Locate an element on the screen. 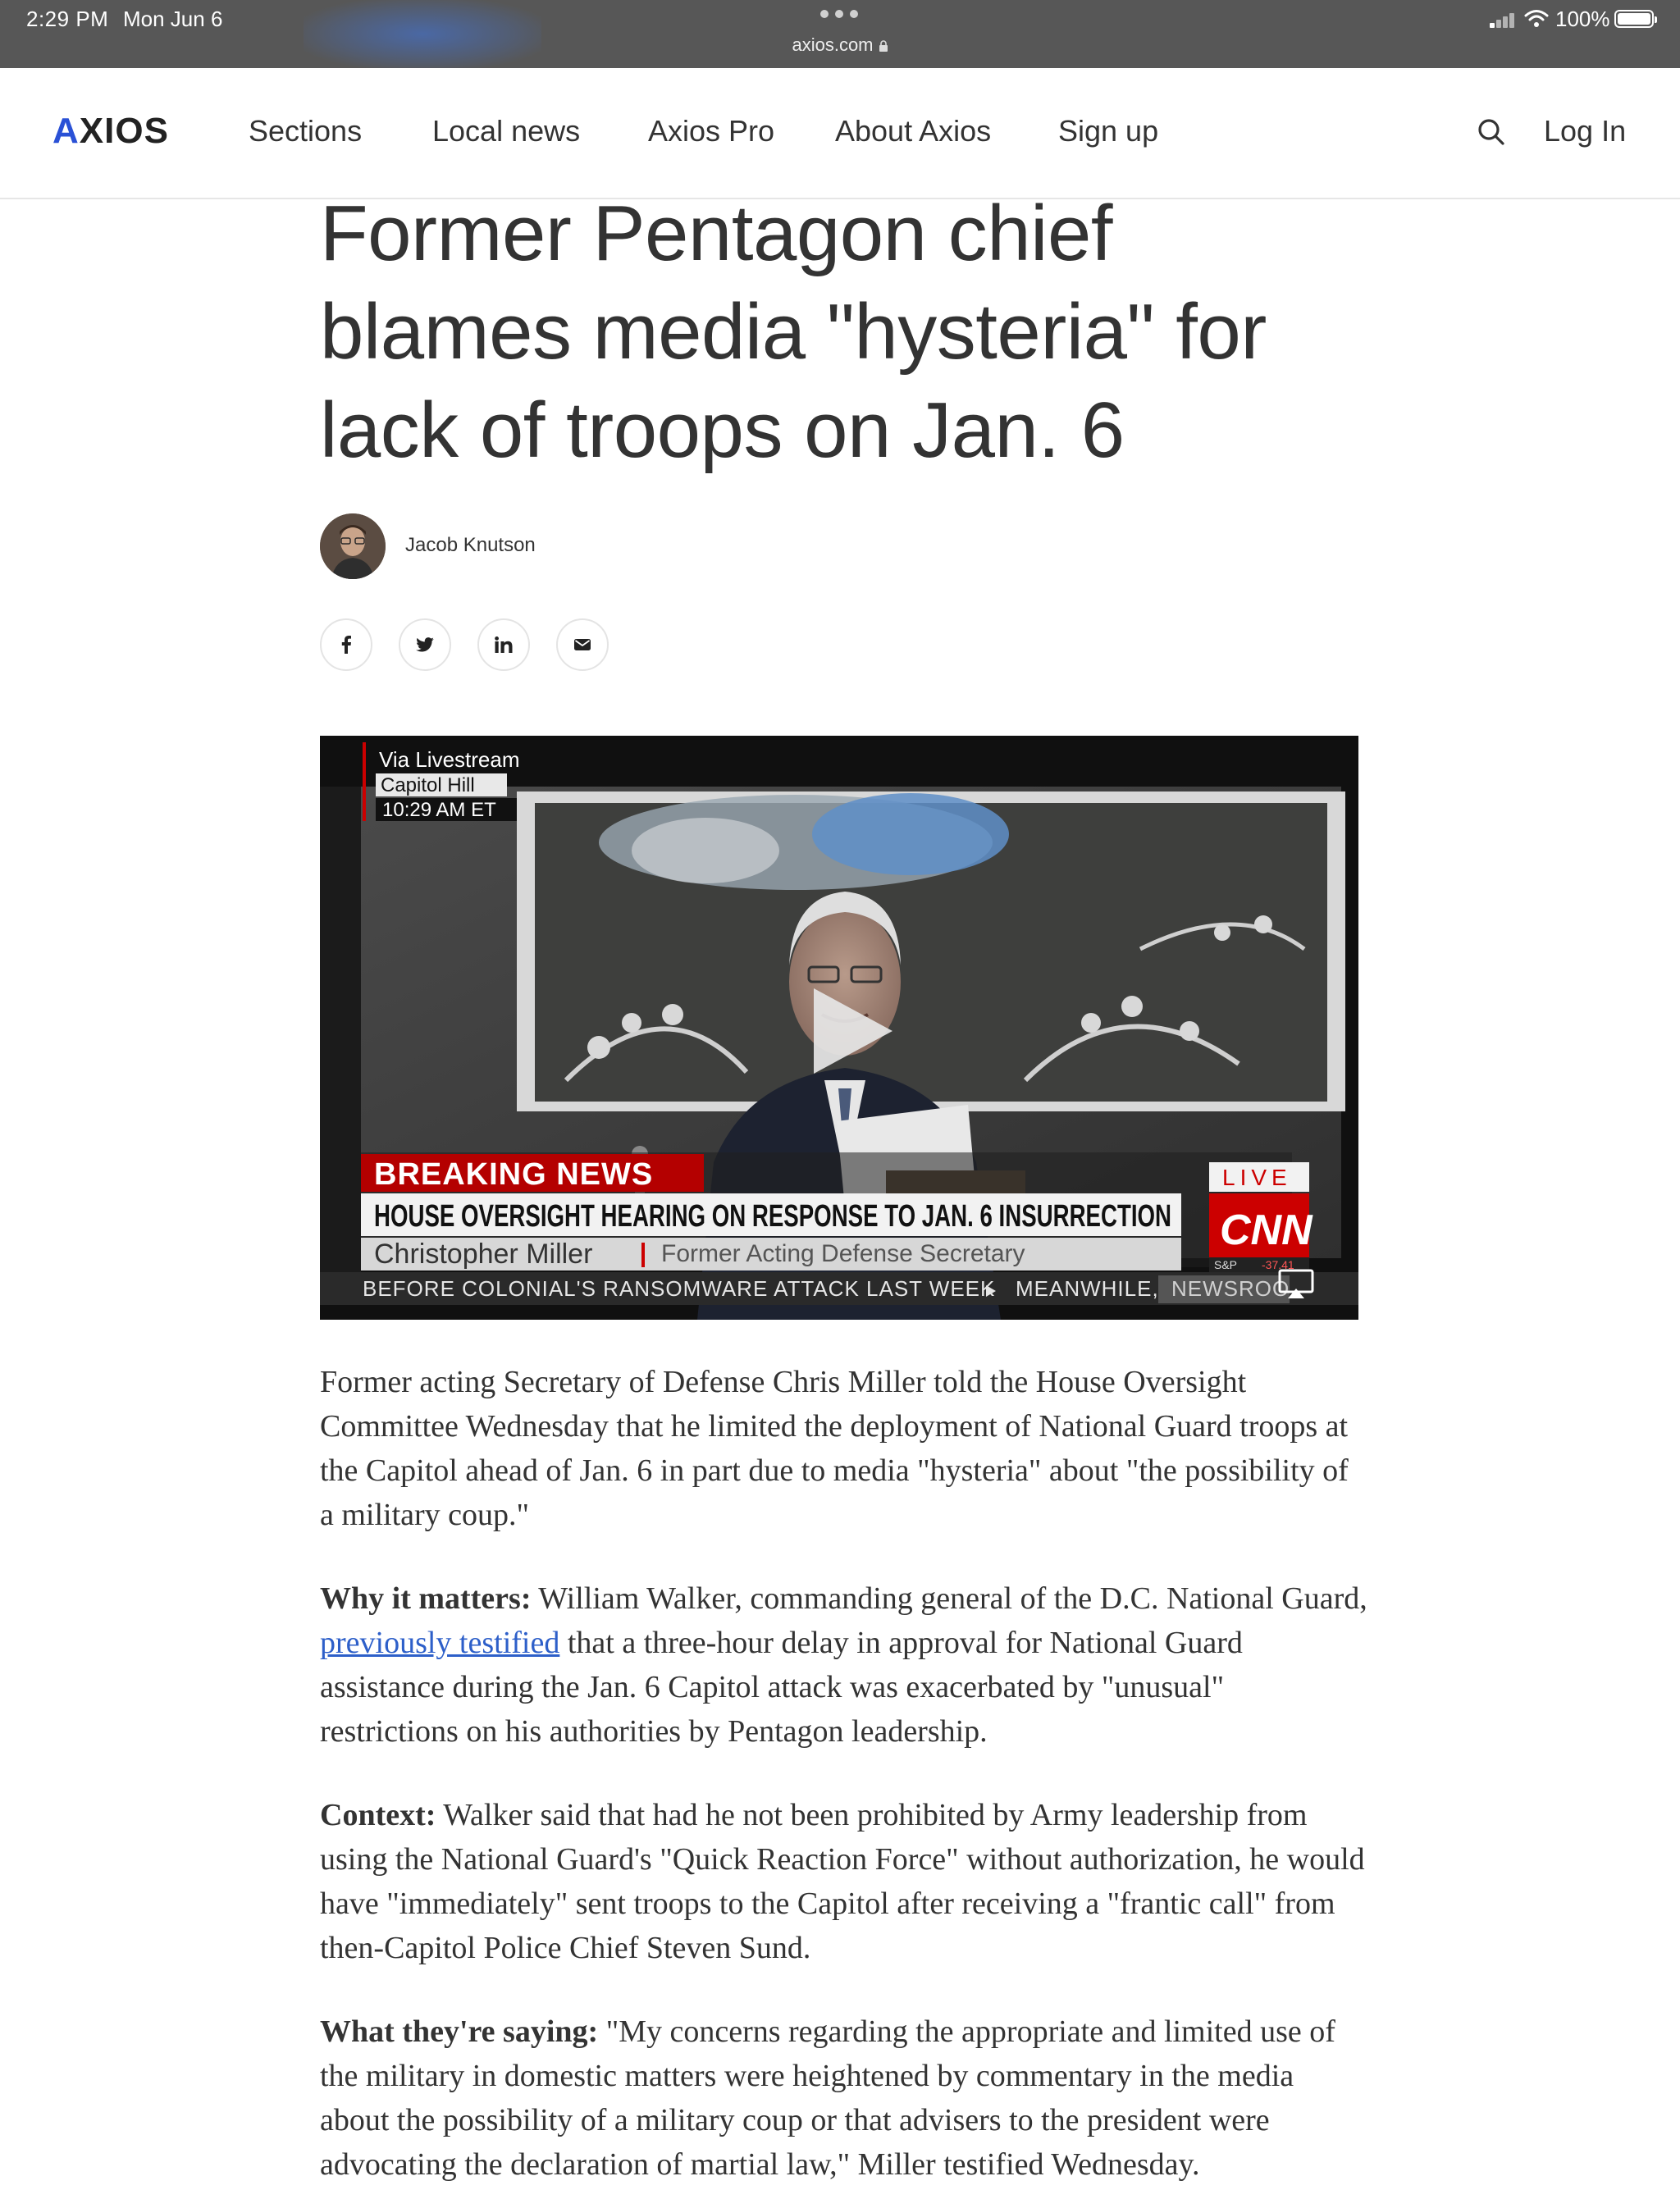  battery-icon is located at coordinates (1636, 19).